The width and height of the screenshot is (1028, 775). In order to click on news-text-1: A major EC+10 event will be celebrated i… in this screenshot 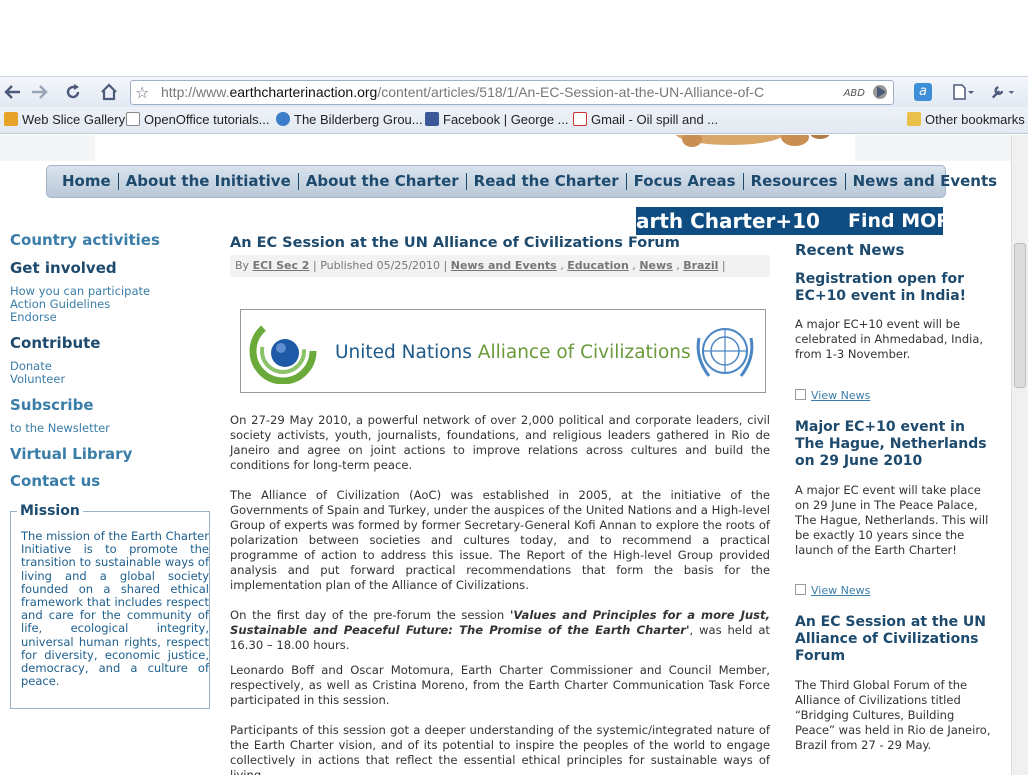, I will do `click(889, 339)`.